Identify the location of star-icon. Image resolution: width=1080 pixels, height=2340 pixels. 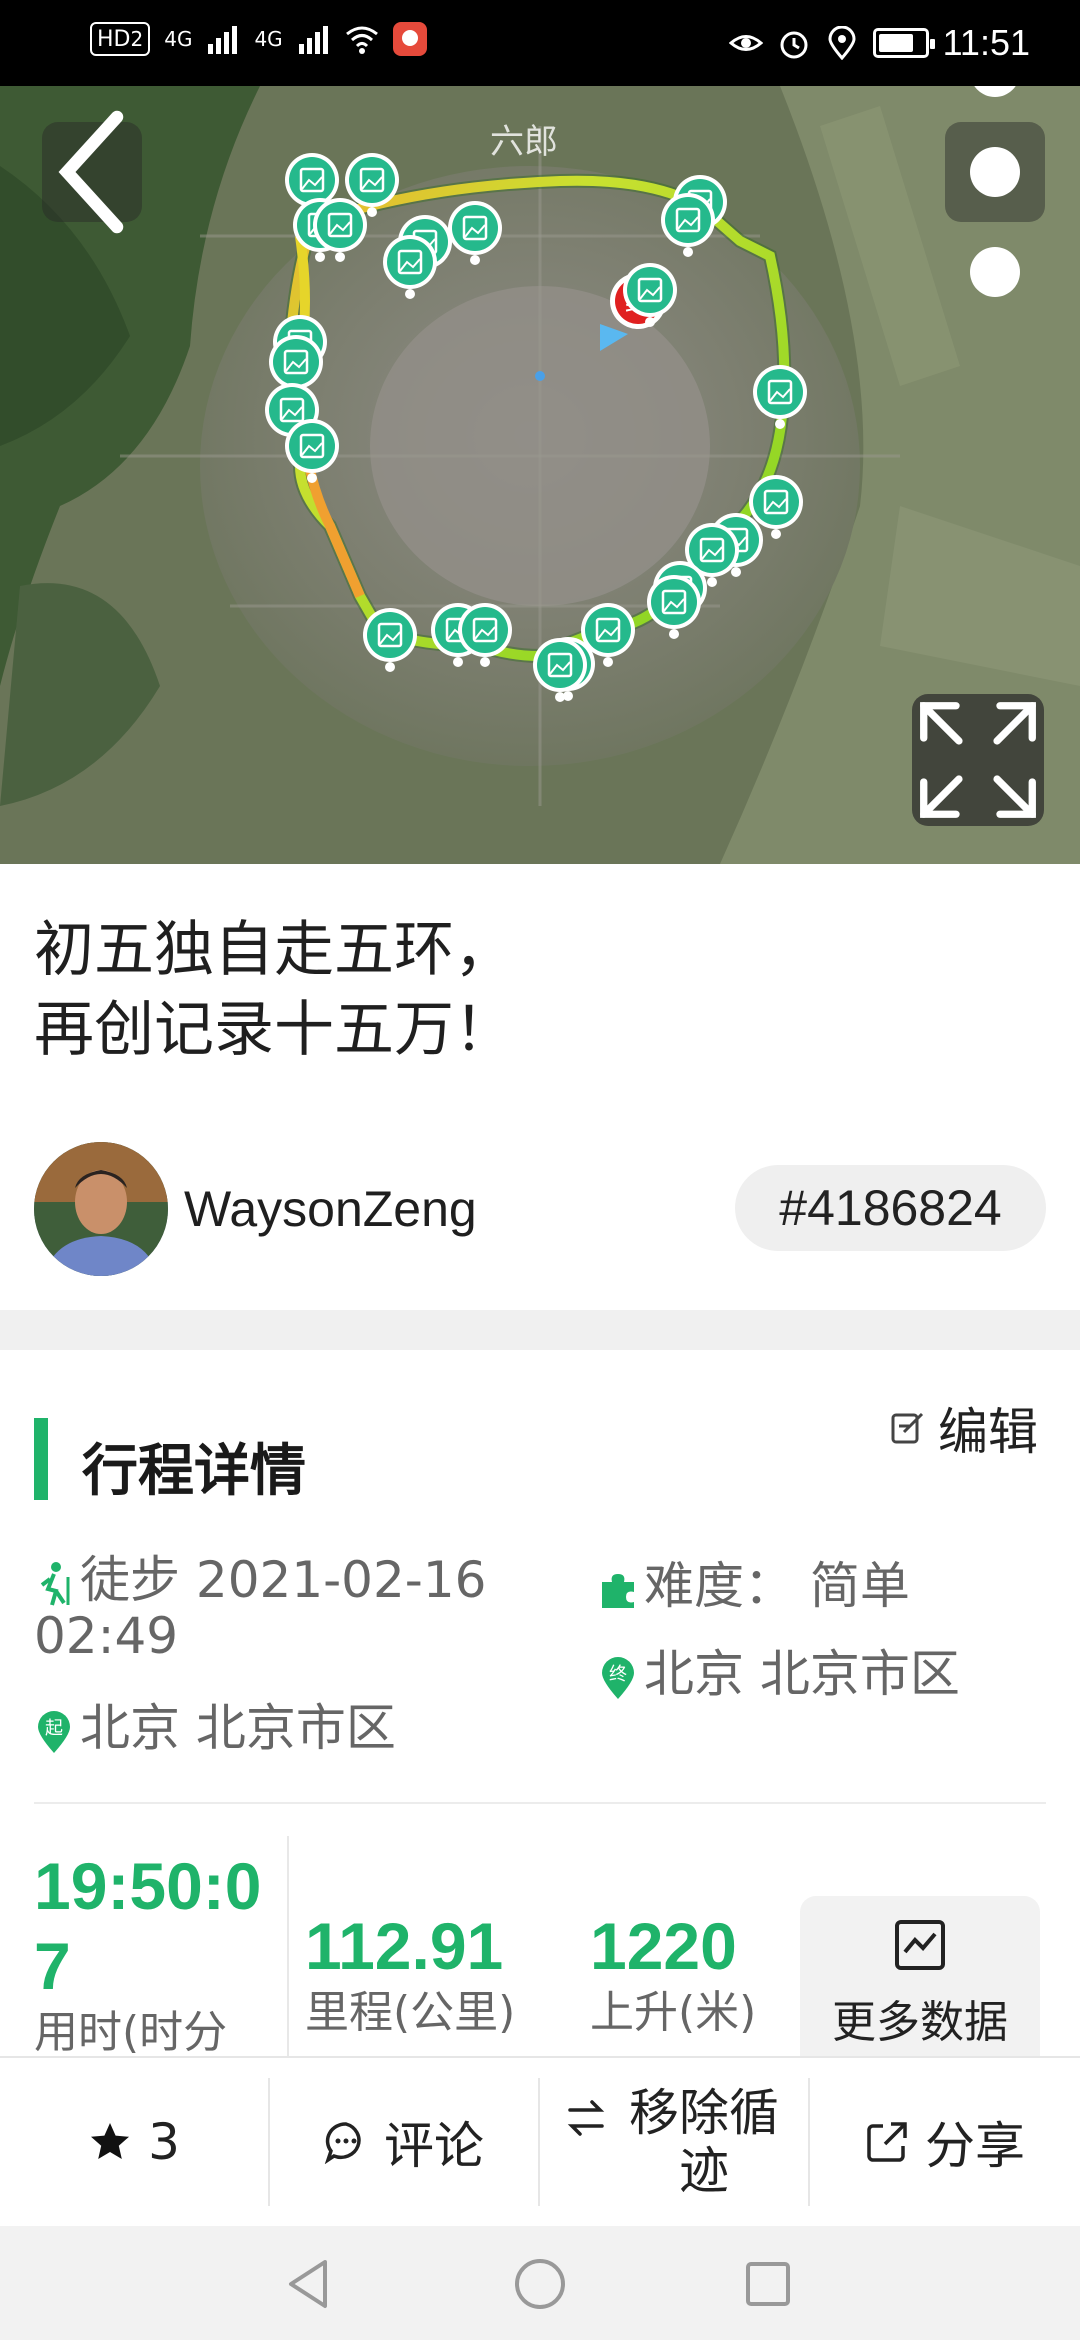
(110, 2141).